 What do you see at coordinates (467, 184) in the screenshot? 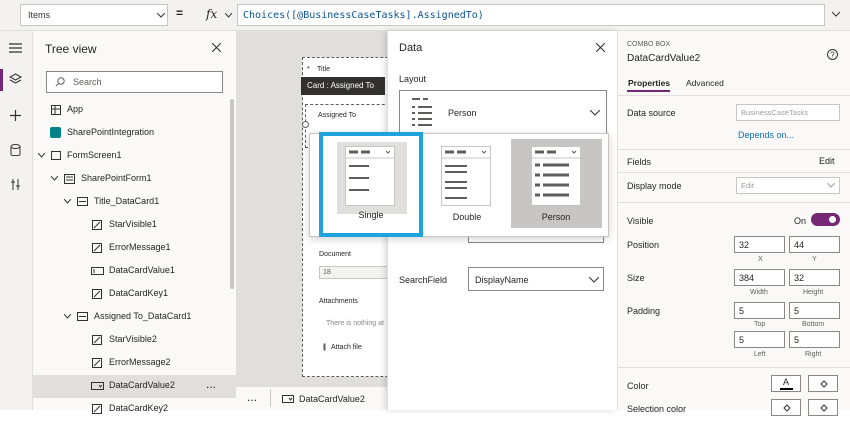
I see `layout-option-double: Double` at bounding box center [467, 184].